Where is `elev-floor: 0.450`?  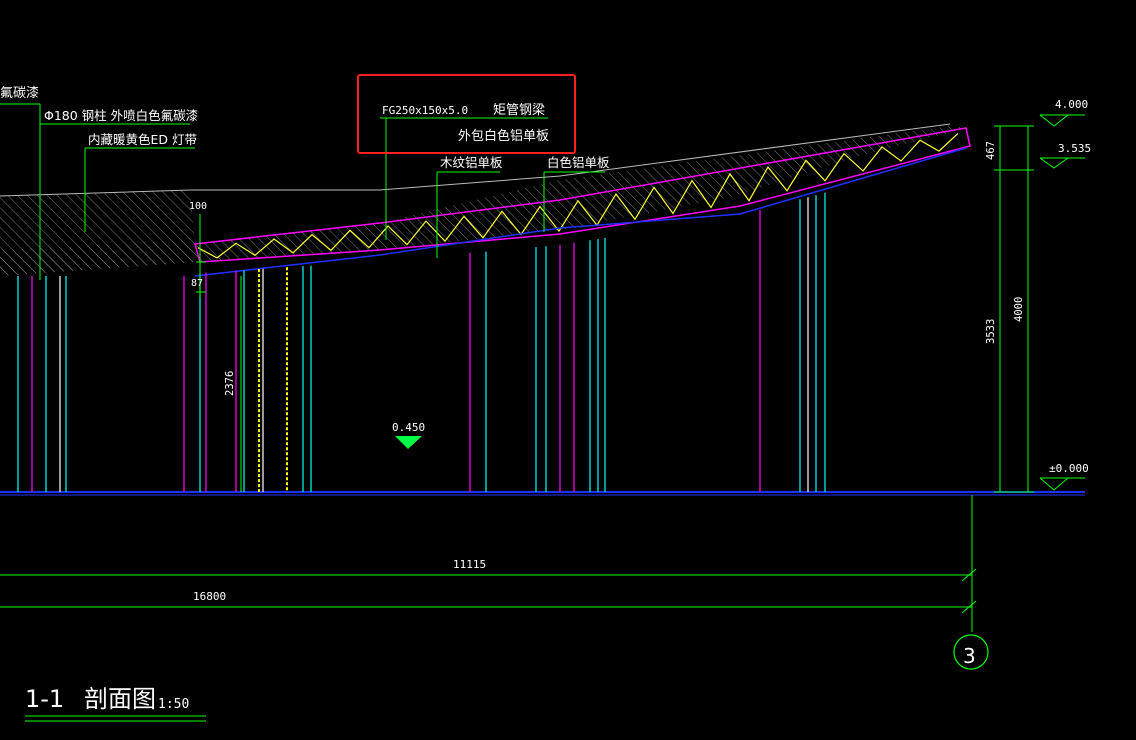
elev-floor: 0.450 is located at coordinates (408, 427).